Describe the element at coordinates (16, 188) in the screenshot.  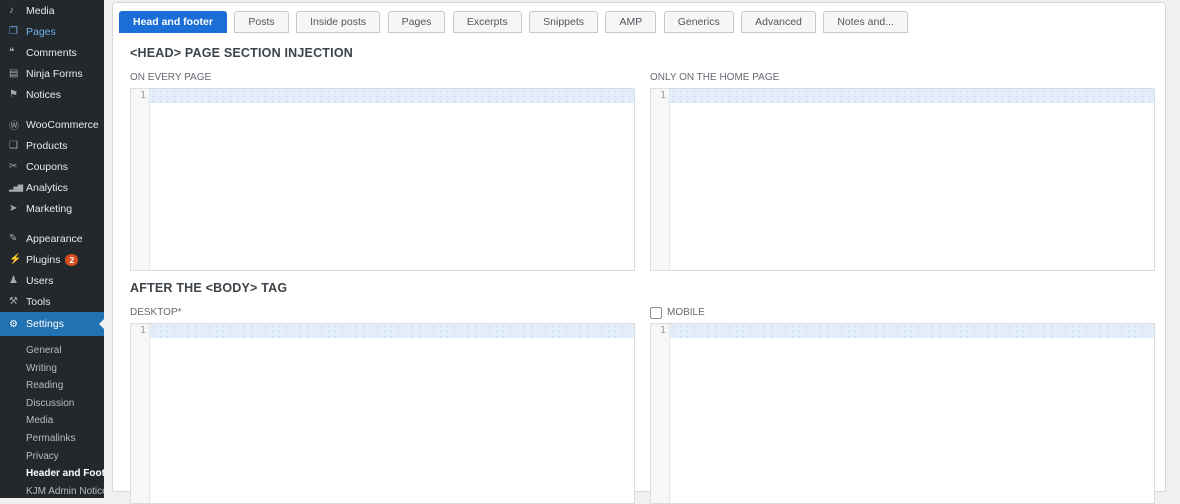
I see `bar-chart-icon: ▂▅▇` at that location.